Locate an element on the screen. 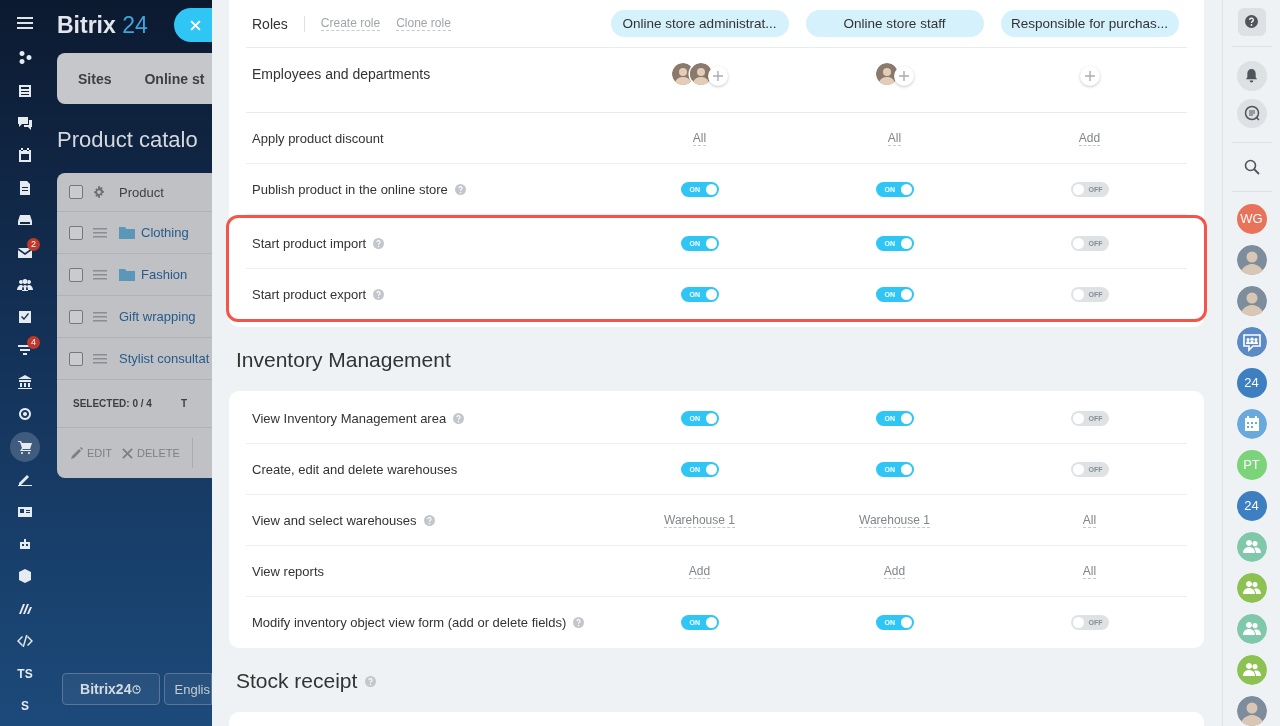 This screenshot has height=726, width=1280. pencil-icon is located at coordinates (77, 453).